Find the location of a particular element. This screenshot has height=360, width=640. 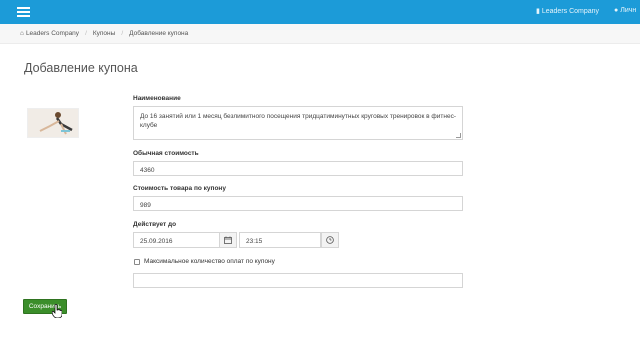

valid-until-label: Действует до is located at coordinates (155, 224).